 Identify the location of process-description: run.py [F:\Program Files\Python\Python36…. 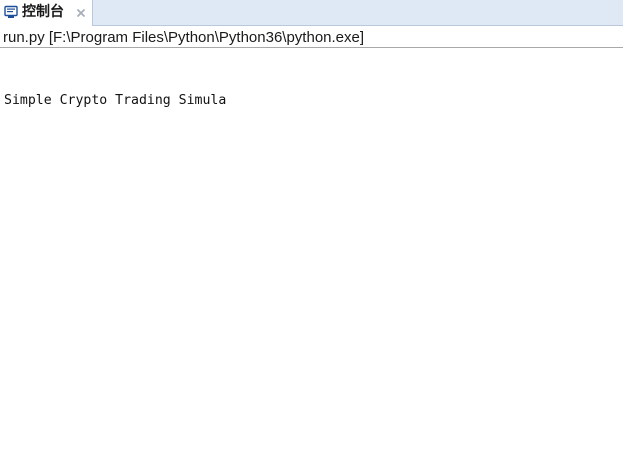
(184, 37).